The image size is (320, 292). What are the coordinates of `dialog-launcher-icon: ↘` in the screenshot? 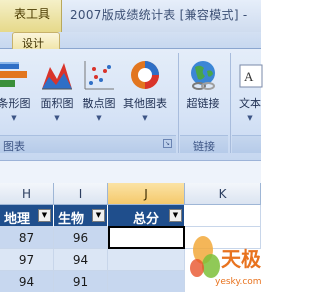 It's located at (167, 143).